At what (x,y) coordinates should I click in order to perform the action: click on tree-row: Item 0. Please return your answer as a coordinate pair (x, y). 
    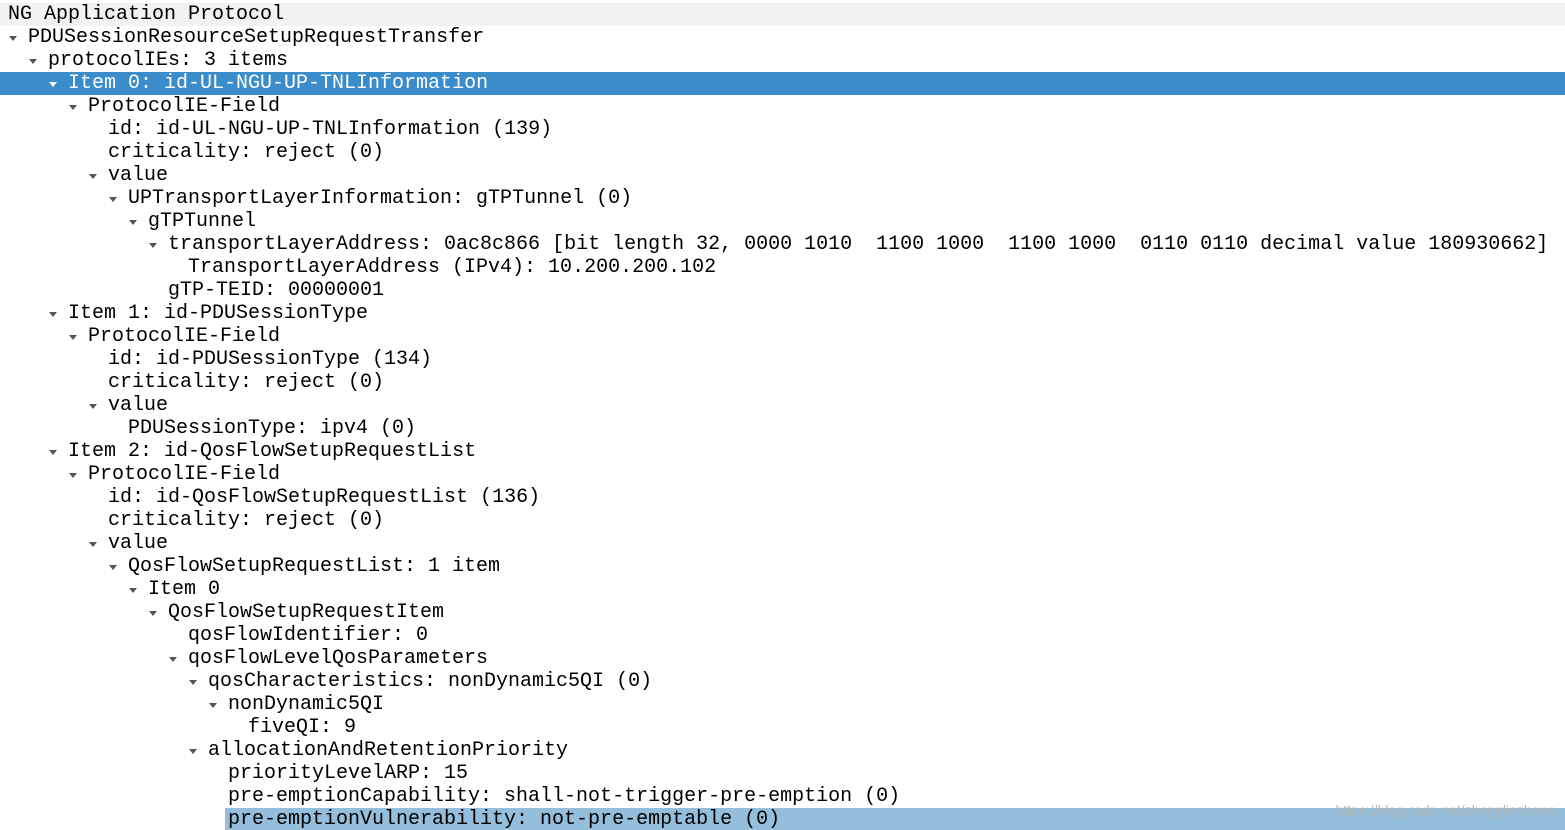
    Looking at the image, I should click on (782, 589).